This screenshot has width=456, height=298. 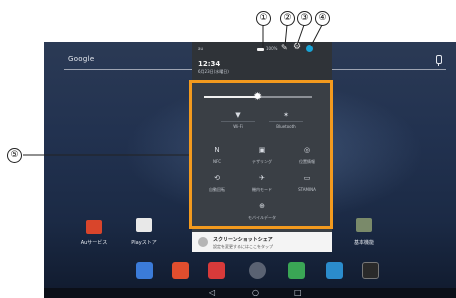 I want to click on callout-2: ②, so click(x=287, y=18).